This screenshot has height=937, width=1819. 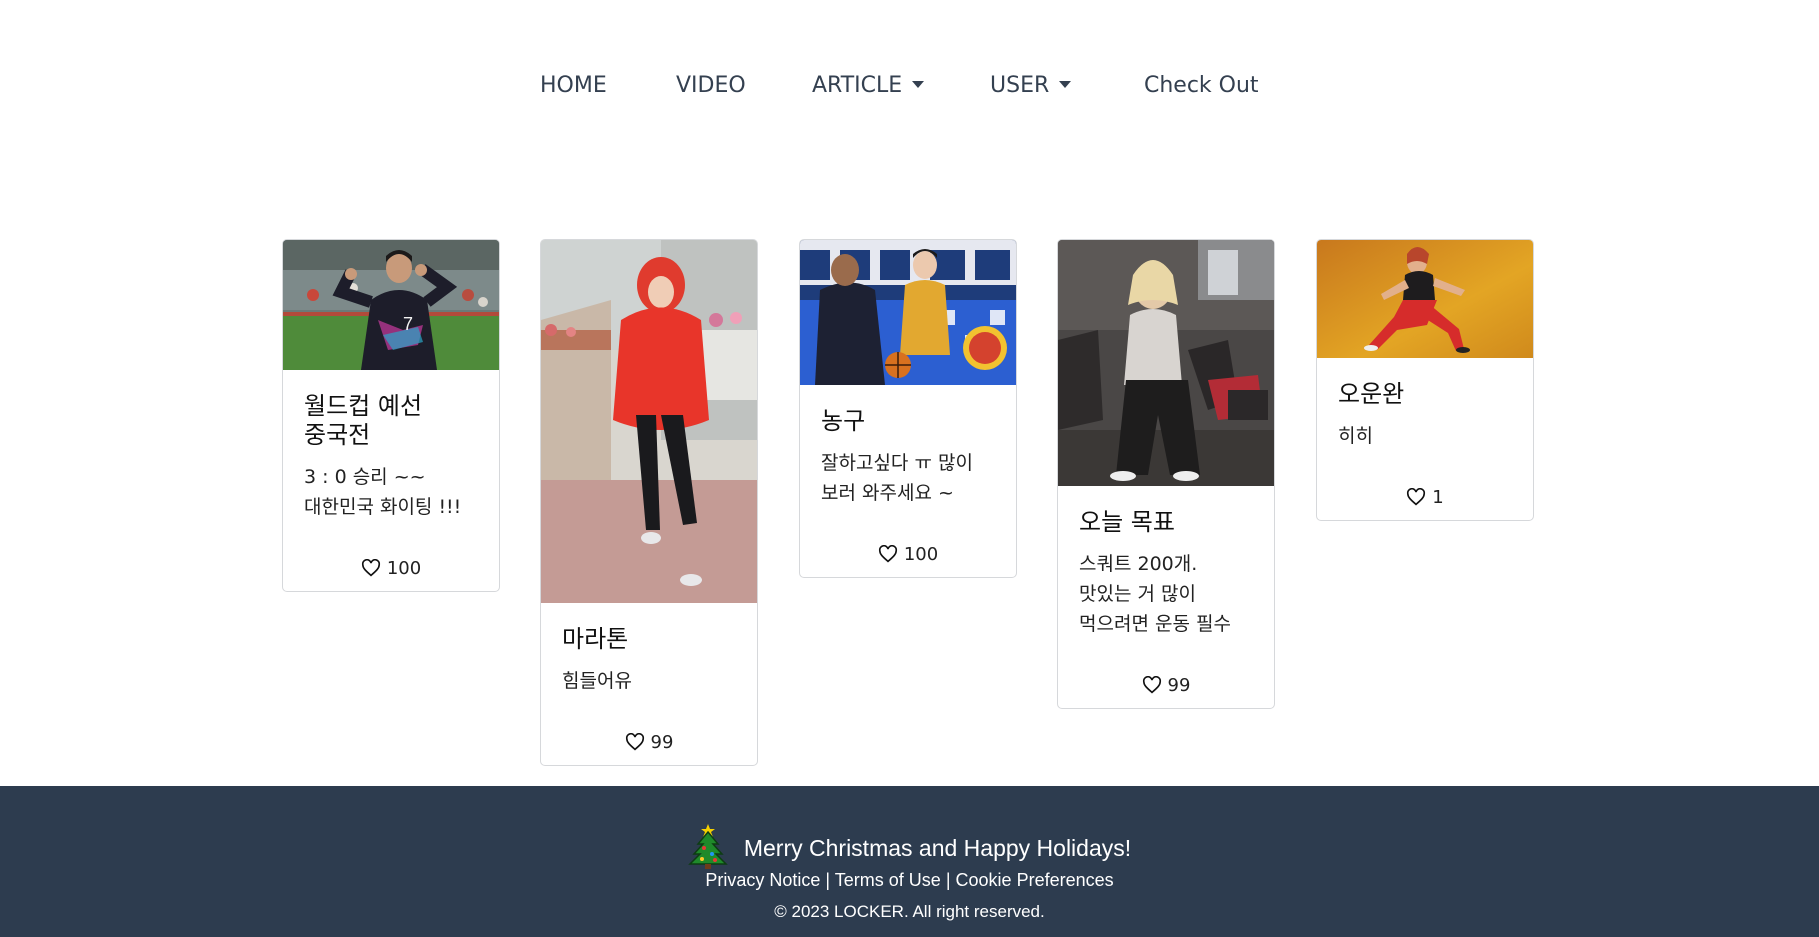 I want to click on nav-checkout: Check Out, so click(x=1201, y=86).